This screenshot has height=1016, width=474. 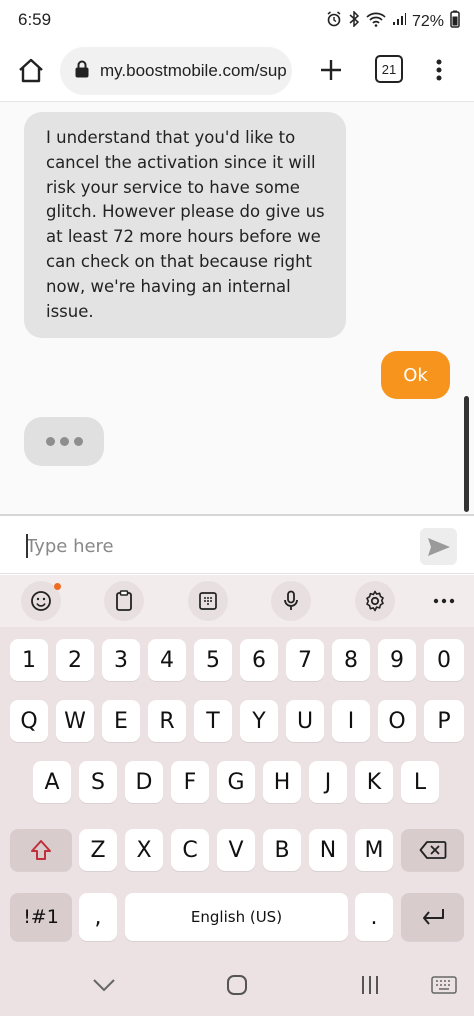 I want to click on message-composer, so click(x=237, y=544).